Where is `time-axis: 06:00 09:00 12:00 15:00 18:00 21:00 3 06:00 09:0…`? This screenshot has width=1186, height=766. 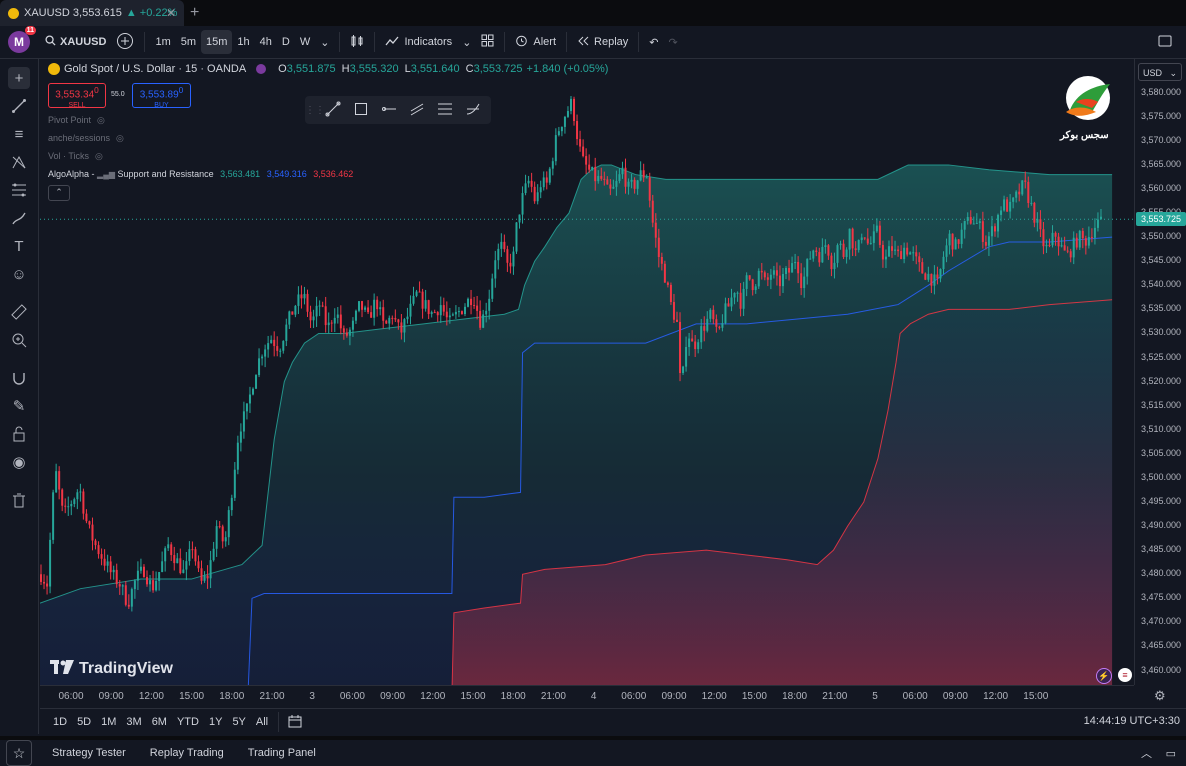 time-axis: 06:00 09:00 12:00 15:00 18:00 21:00 3 06:00 09:0… is located at coordinates (587, 696).